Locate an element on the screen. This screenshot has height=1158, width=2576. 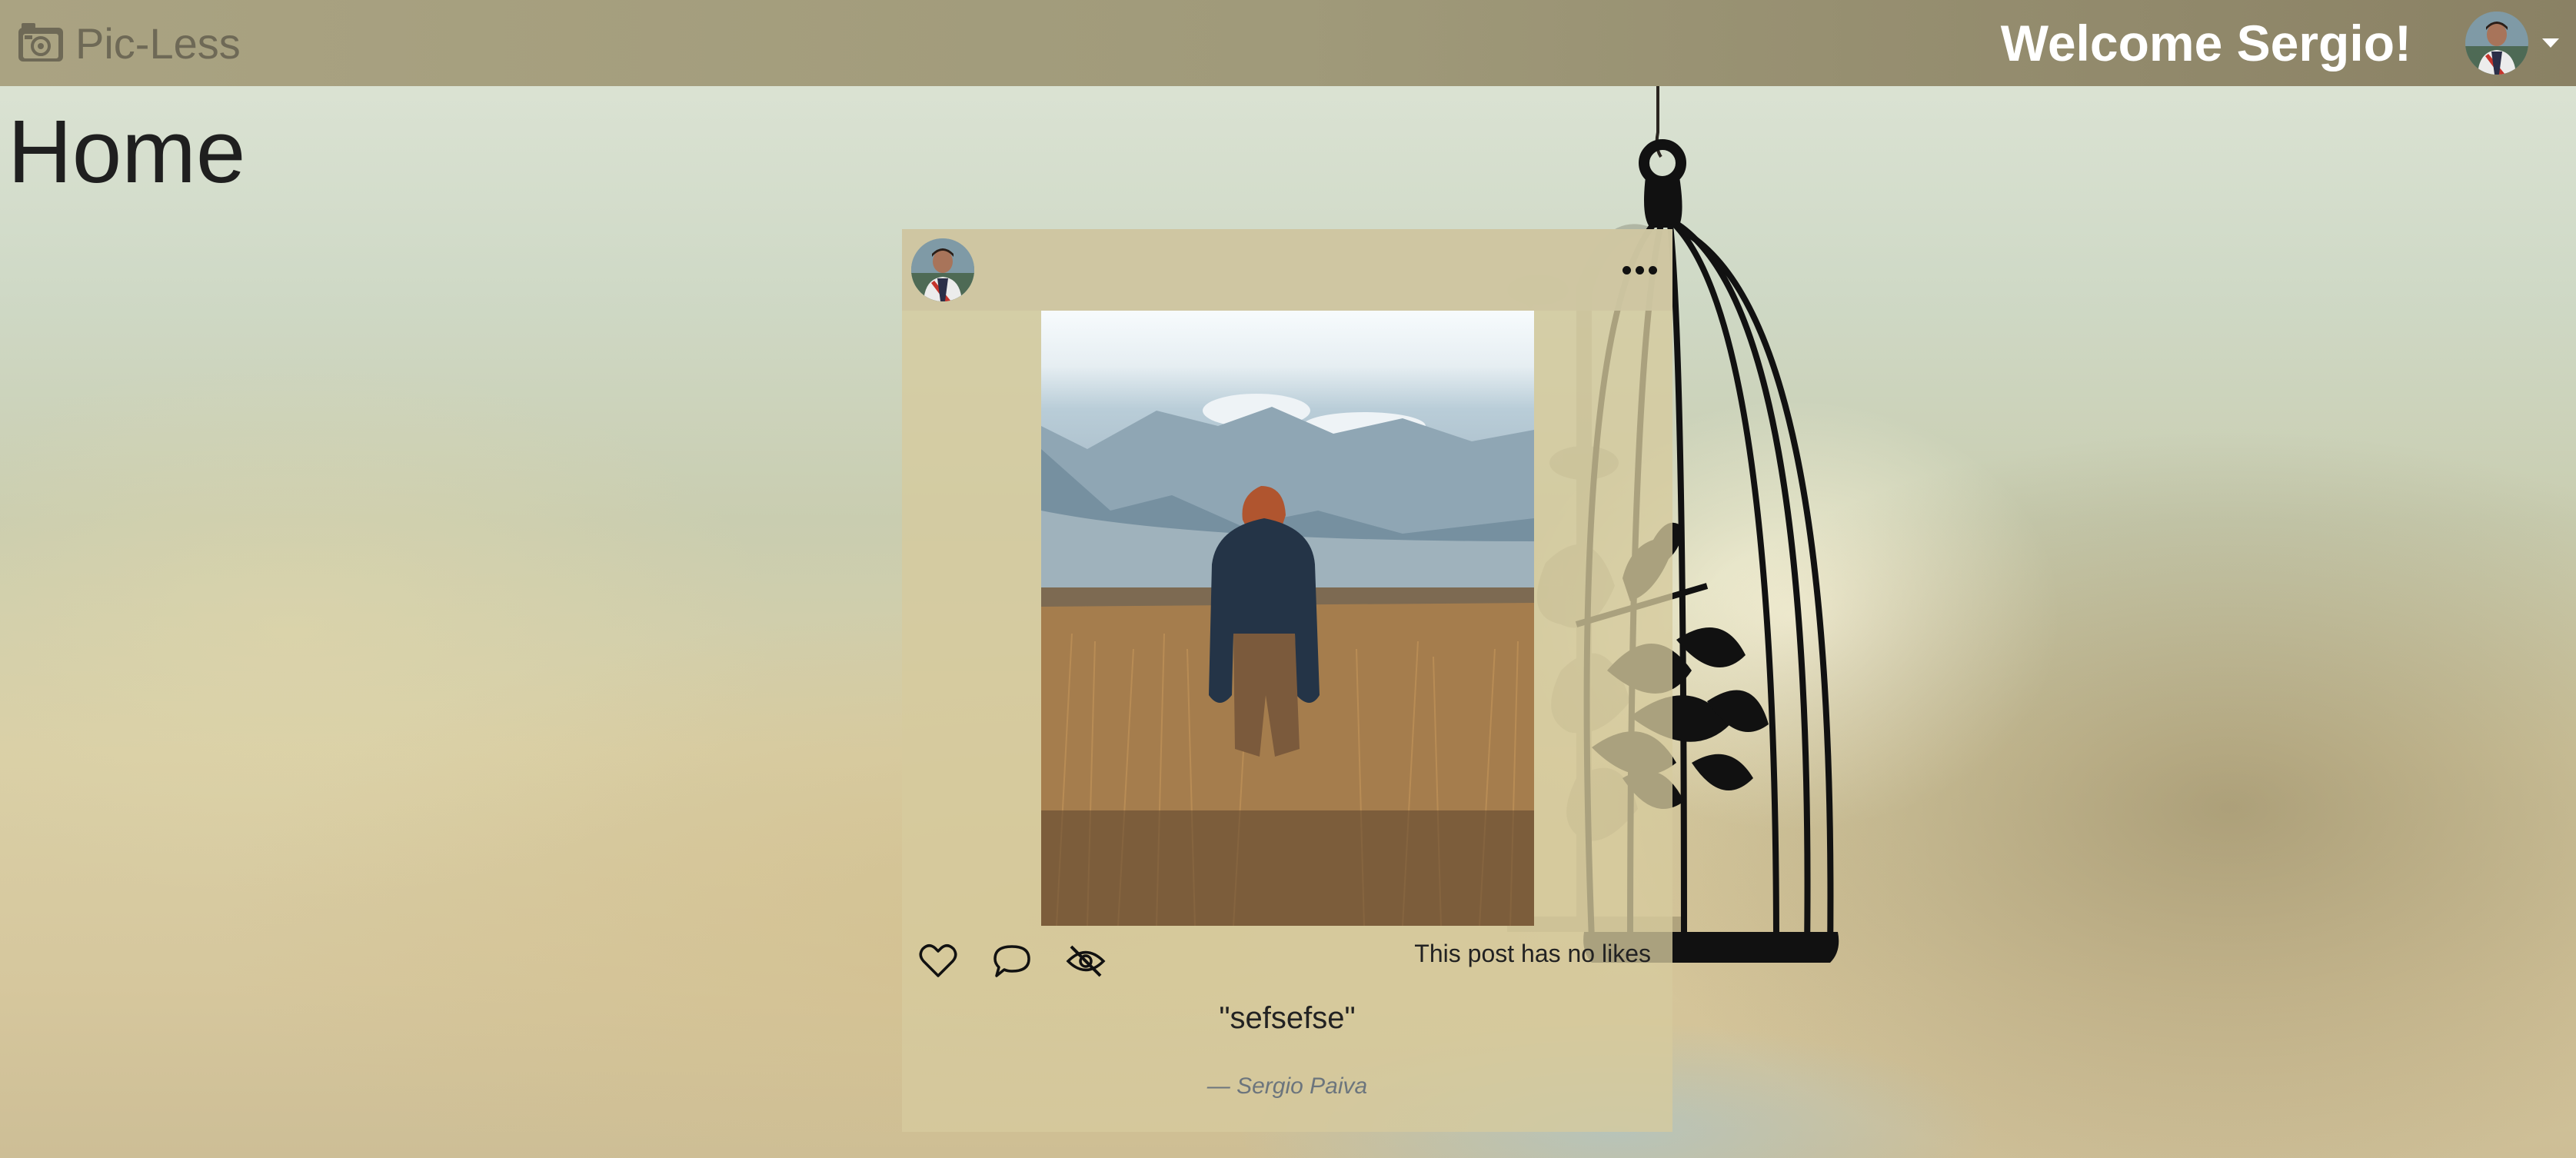
post-image is located at coordinates (1288, 618).